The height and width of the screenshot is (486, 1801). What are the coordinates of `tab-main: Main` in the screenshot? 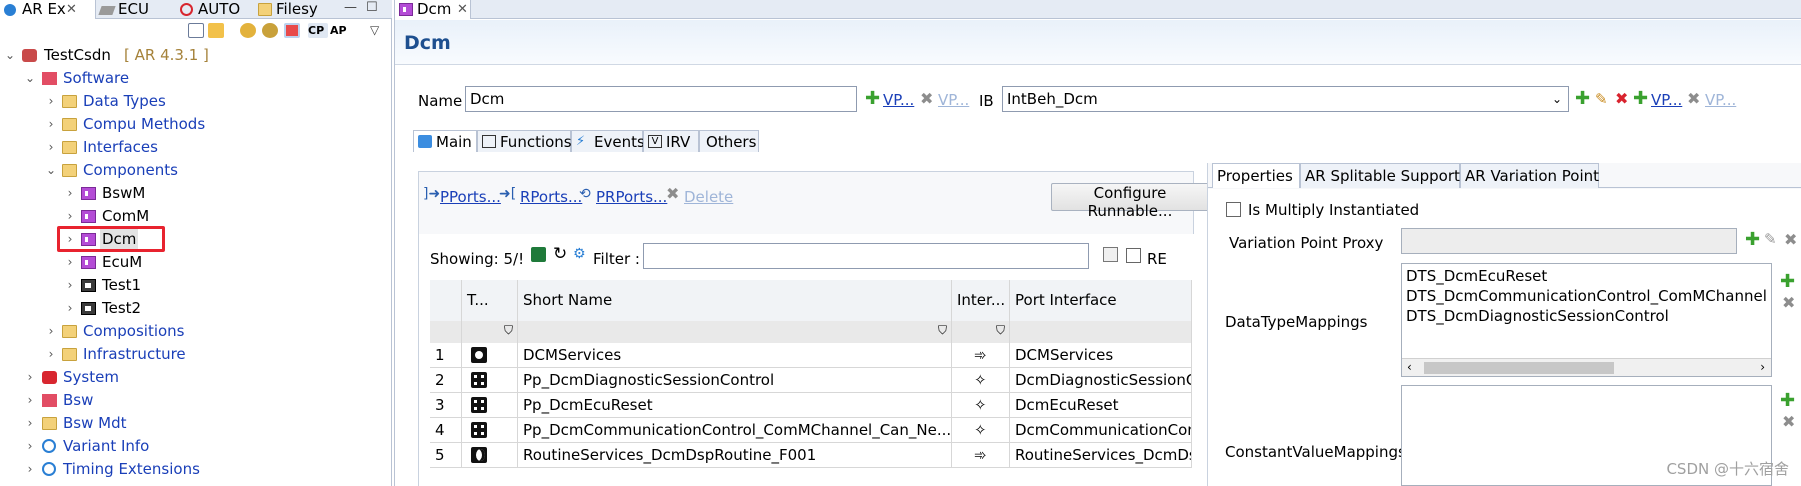 It's located at (445, 141).